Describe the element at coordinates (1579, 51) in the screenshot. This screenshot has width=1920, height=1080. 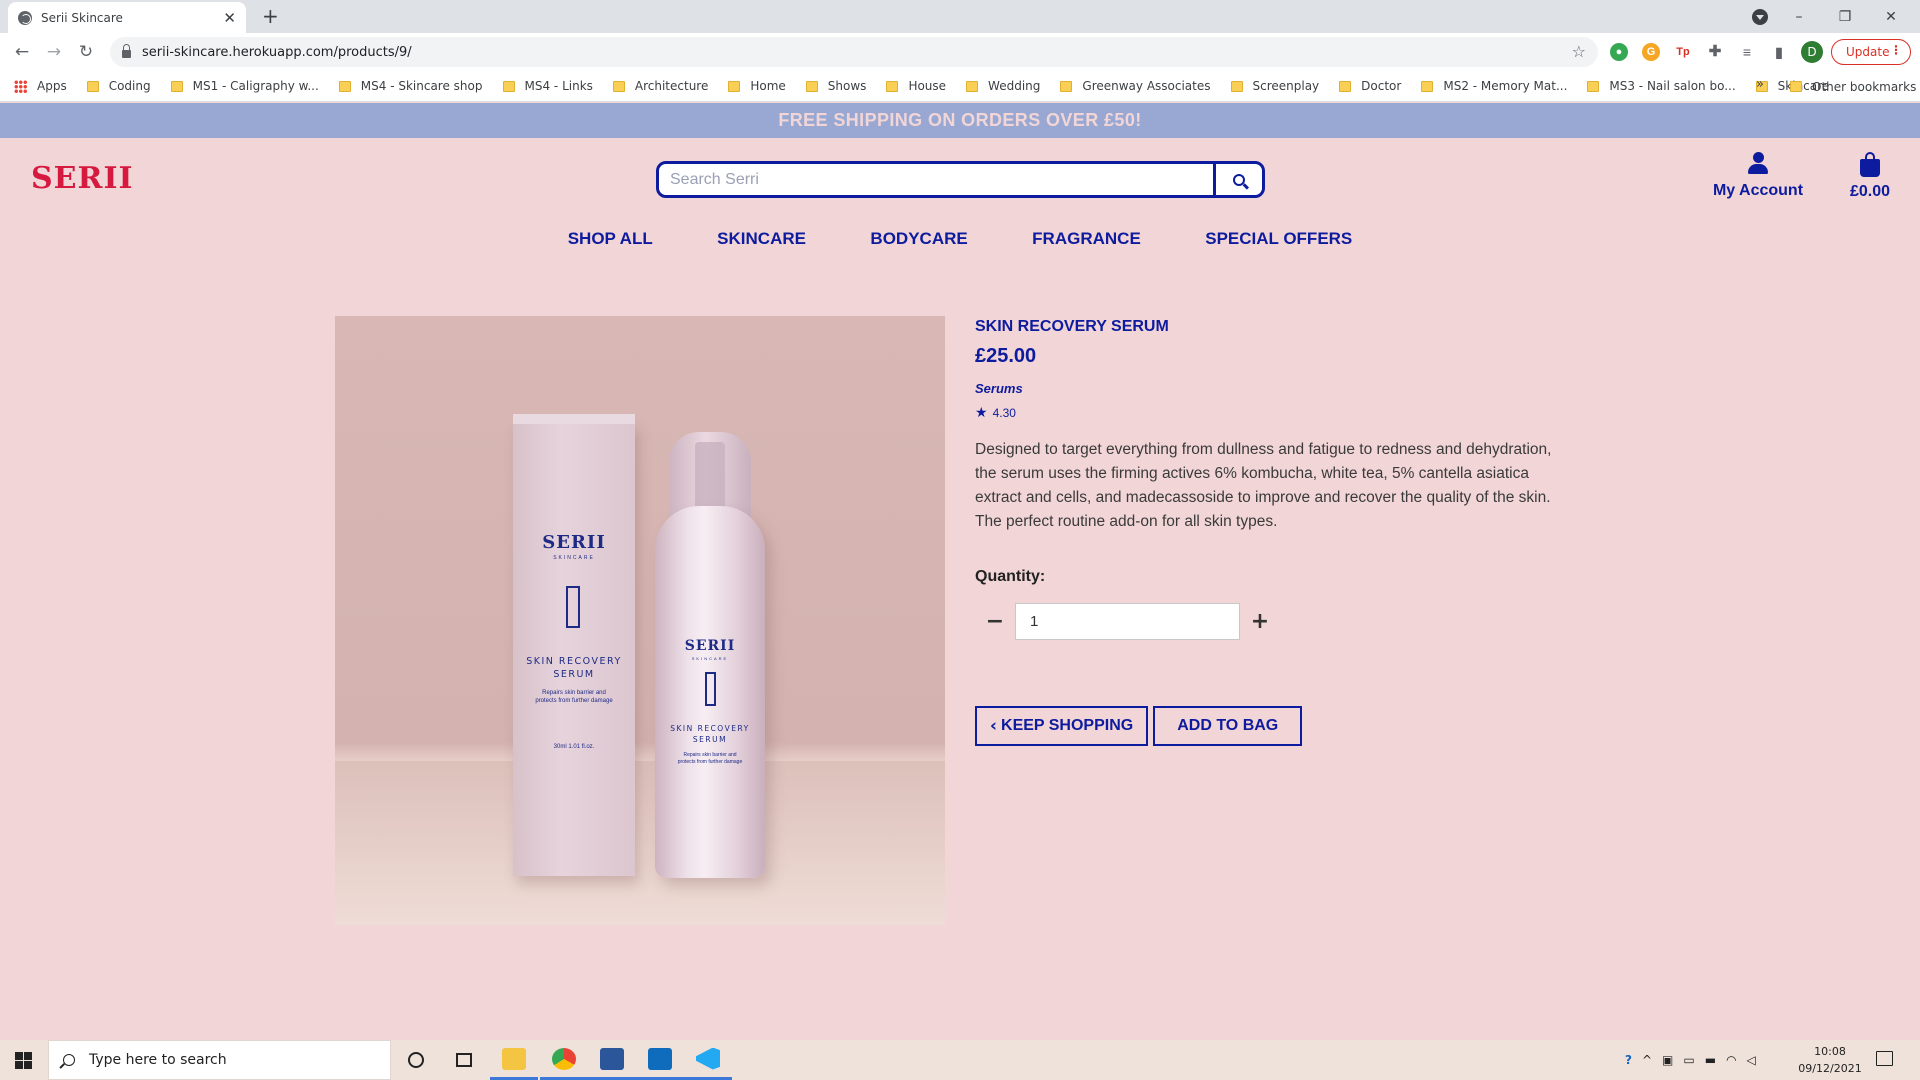
I see `bookmark-star-icon: ☆` at that location.